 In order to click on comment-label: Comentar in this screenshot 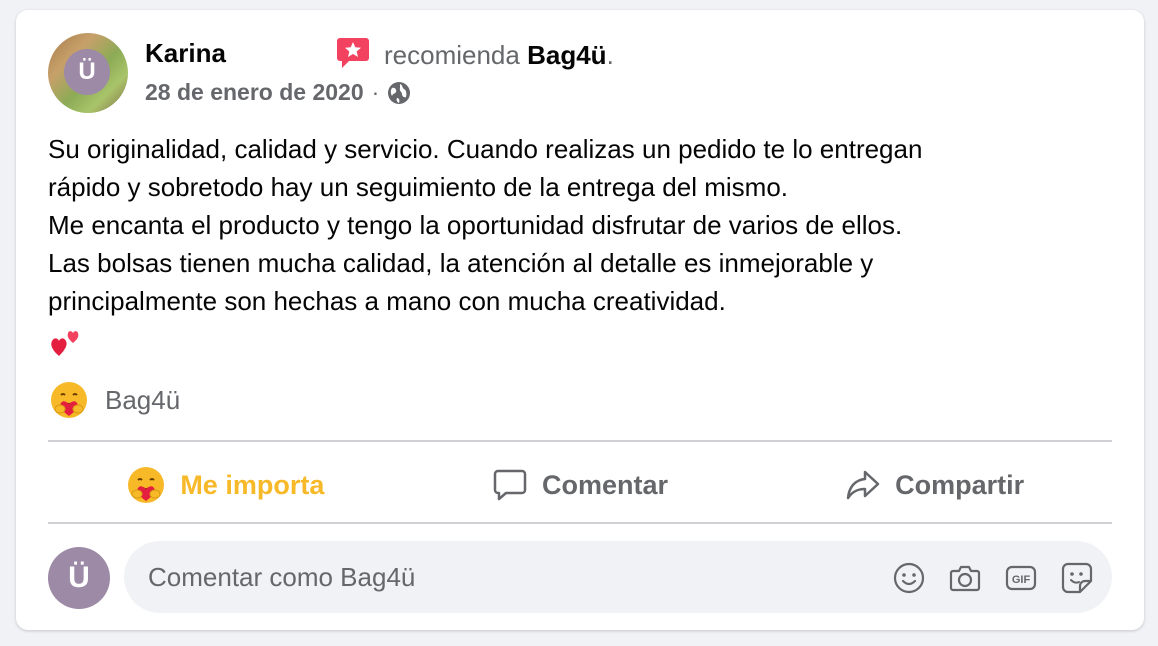, I will do `click(605, 484)`.